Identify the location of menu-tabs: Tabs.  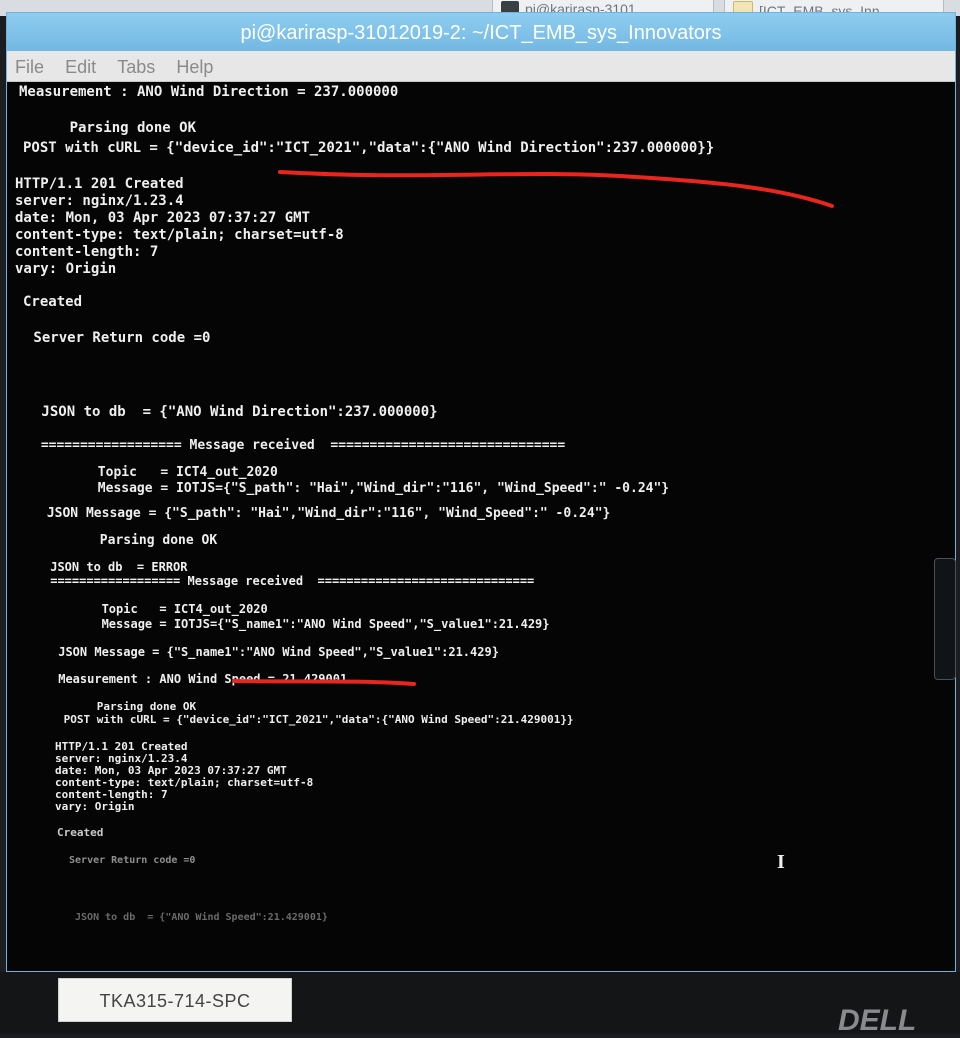
(136, 67).